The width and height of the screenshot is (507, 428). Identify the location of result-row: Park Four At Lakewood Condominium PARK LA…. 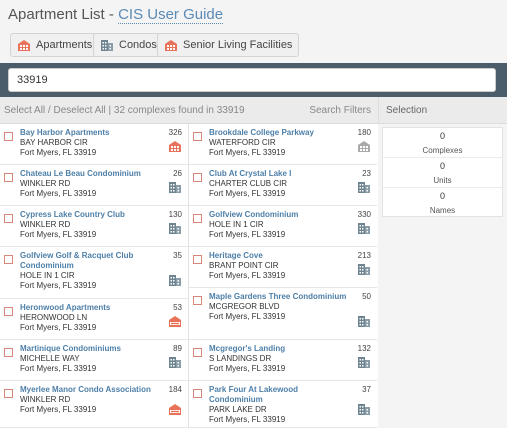
(283, 404).